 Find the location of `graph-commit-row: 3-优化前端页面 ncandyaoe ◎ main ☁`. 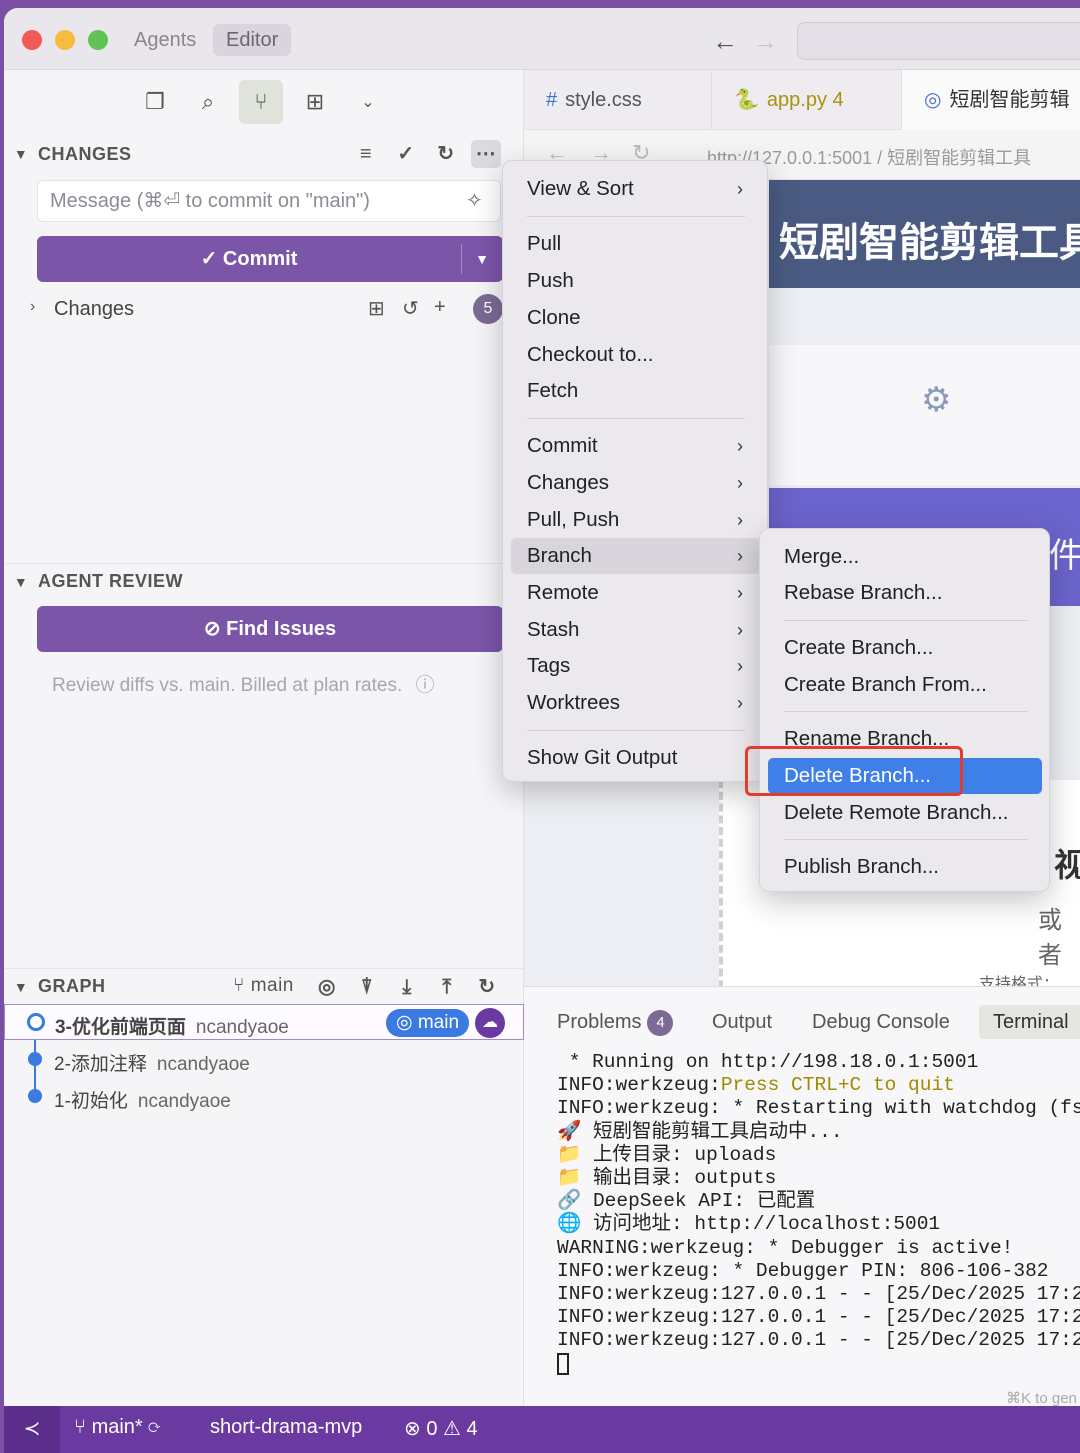

graph-commit-row: 3-优化前端页面 ncandyaoe ◎ main ☁ is located at coordinates (264, 1022).